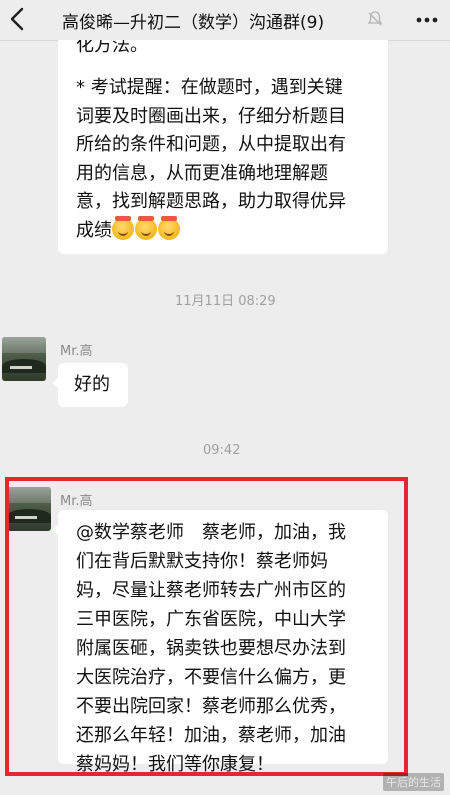 Image resolution: width=450 pixels, height=795 pixels. I want to click on watermark: 午后的生活, so click(413, 782).